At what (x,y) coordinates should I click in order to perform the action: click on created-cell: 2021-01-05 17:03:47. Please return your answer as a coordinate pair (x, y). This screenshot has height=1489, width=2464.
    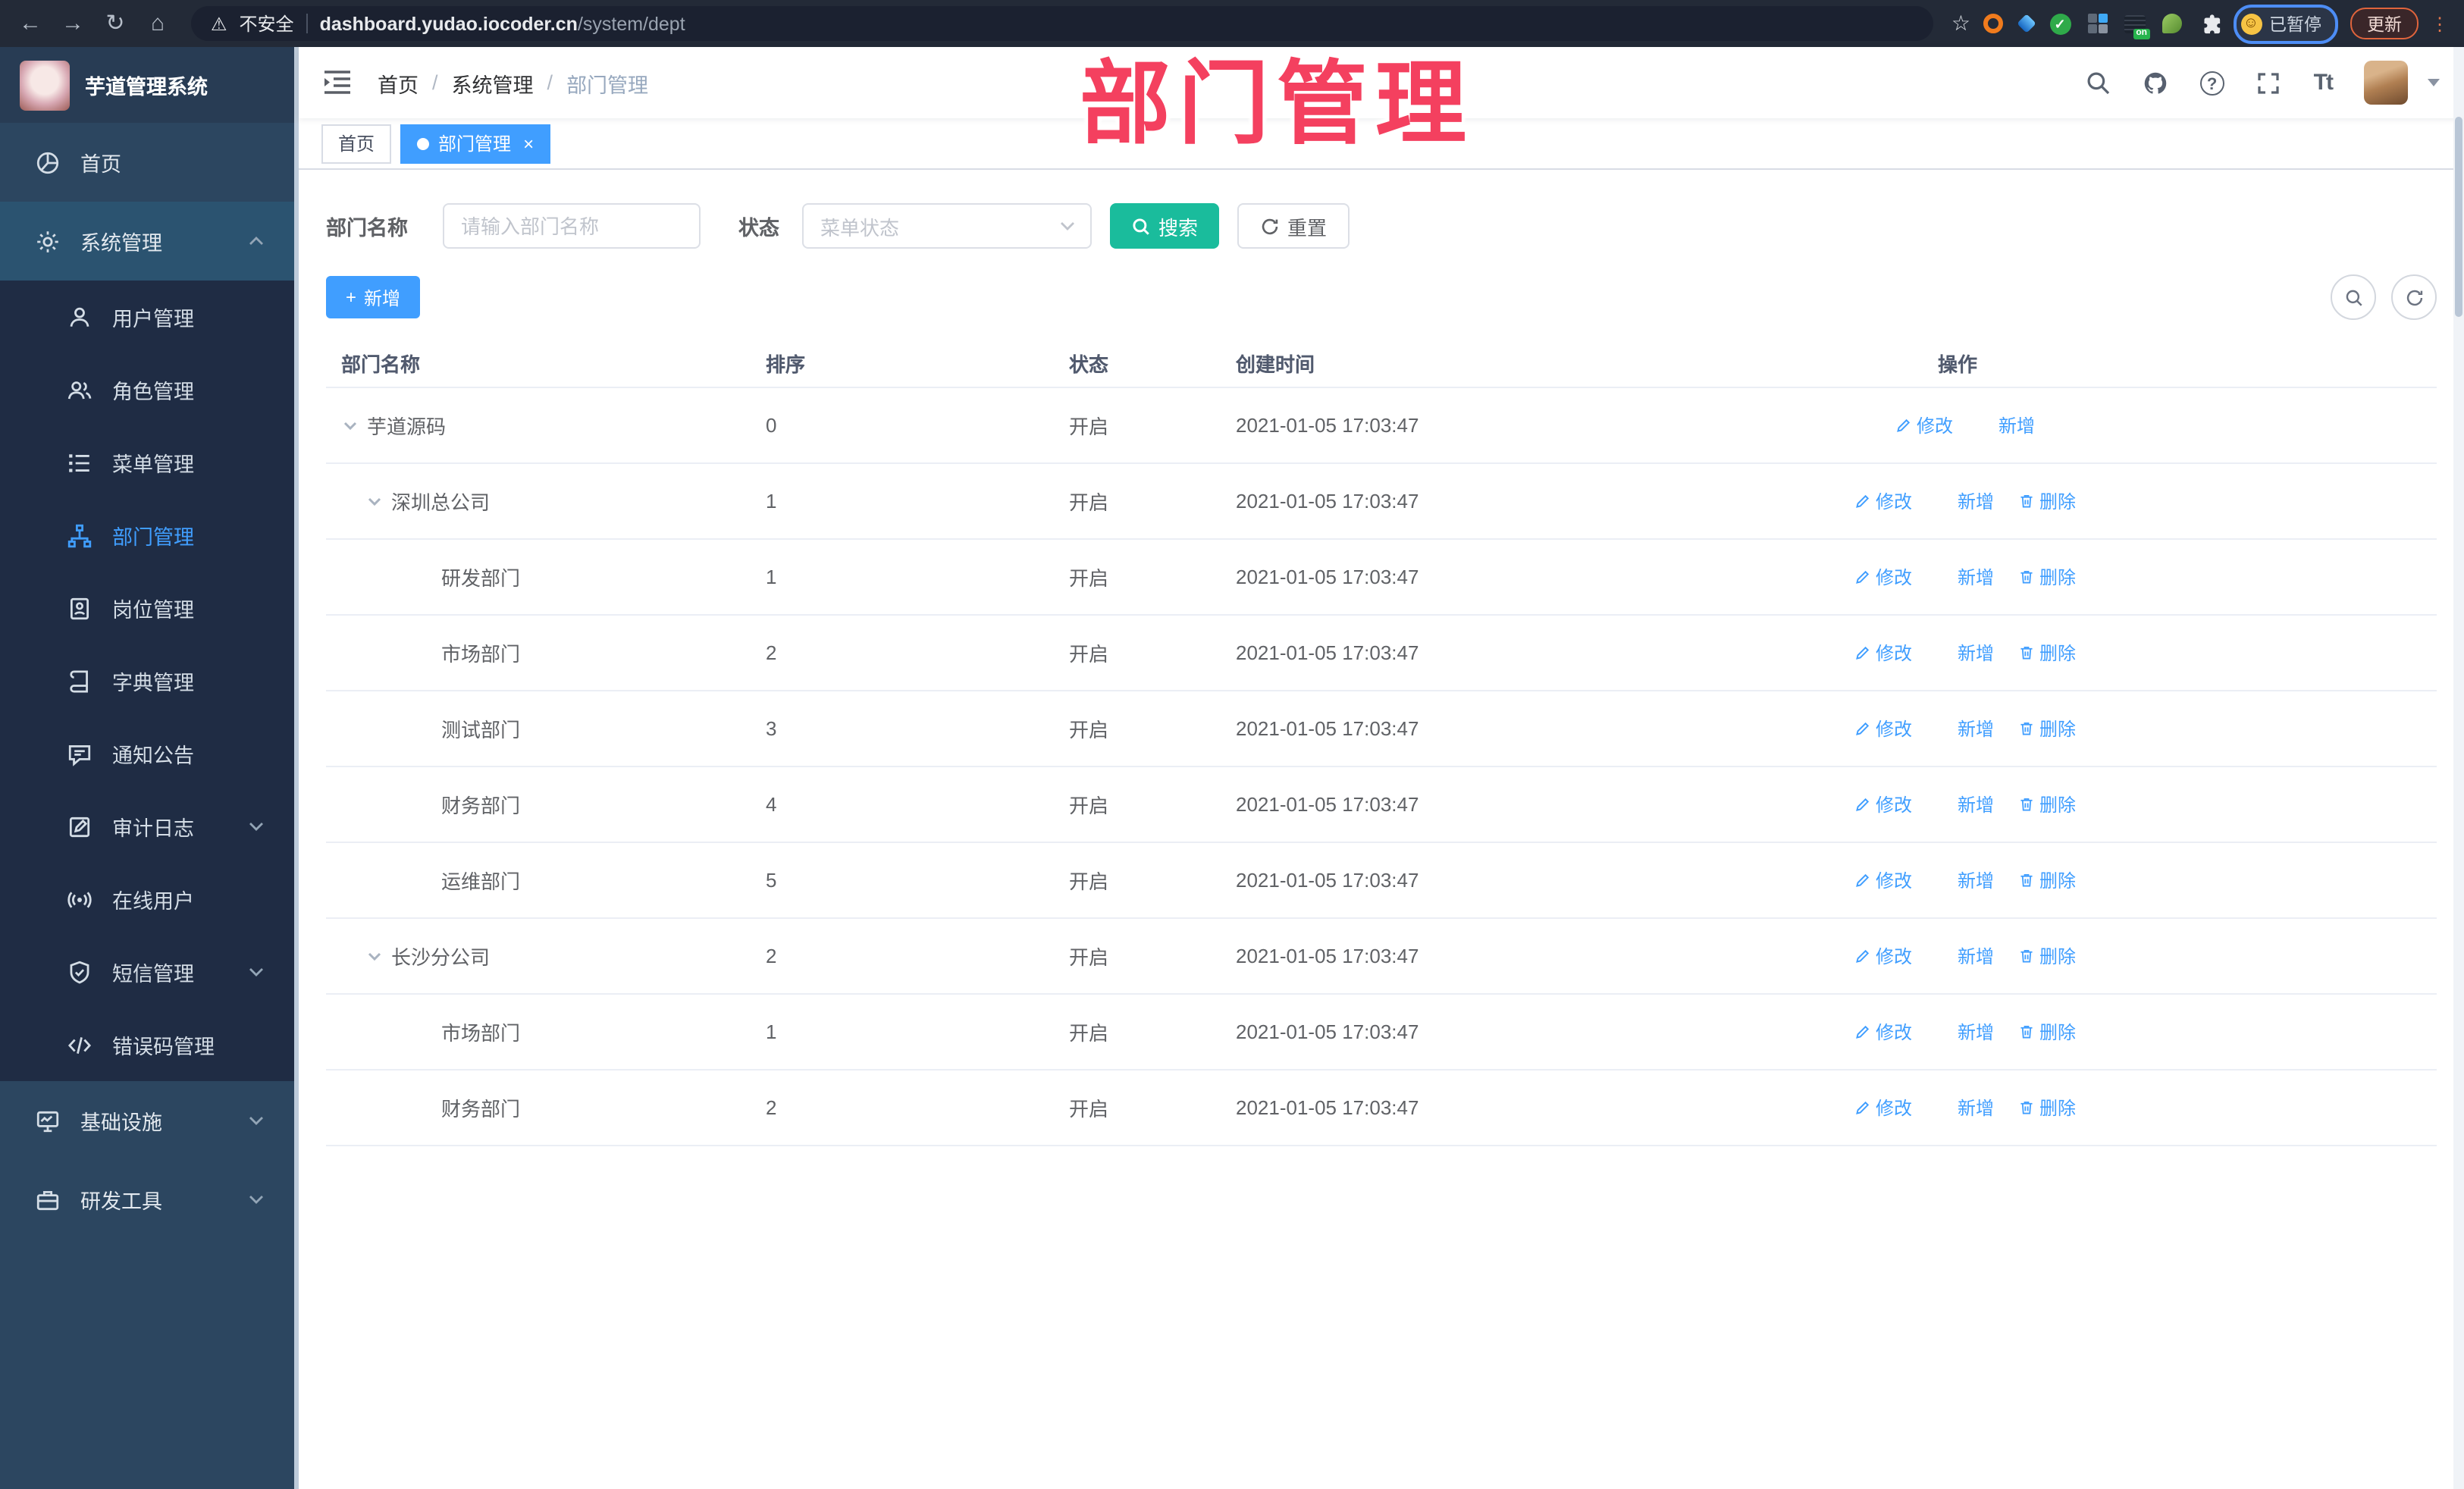
    Looking at the image, I should click on (1327, 502).